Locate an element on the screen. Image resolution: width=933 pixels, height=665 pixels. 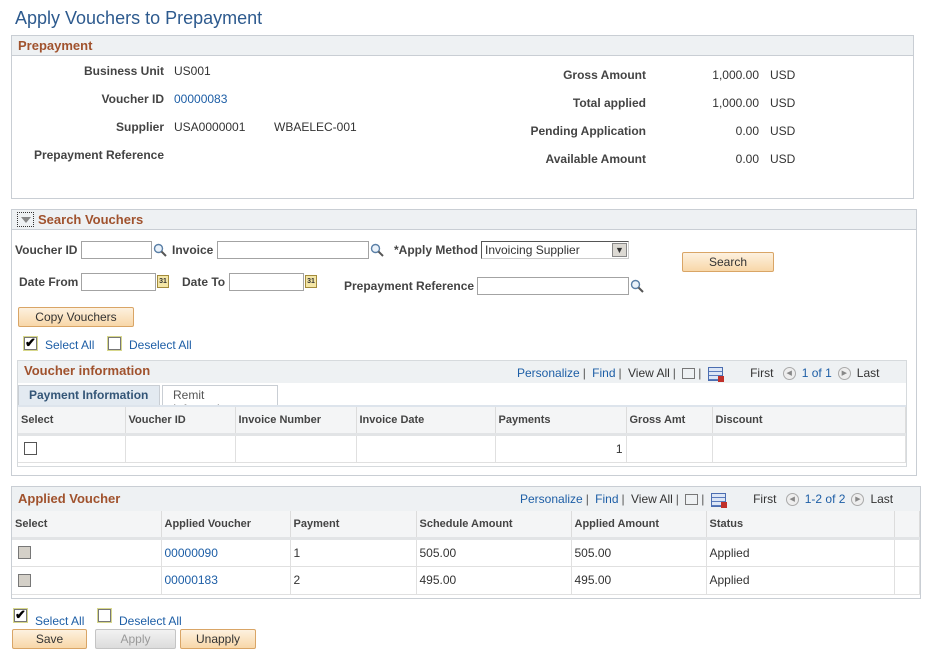
col-applied-voucher: Applied Voucher is located at coordinates (226, 525).